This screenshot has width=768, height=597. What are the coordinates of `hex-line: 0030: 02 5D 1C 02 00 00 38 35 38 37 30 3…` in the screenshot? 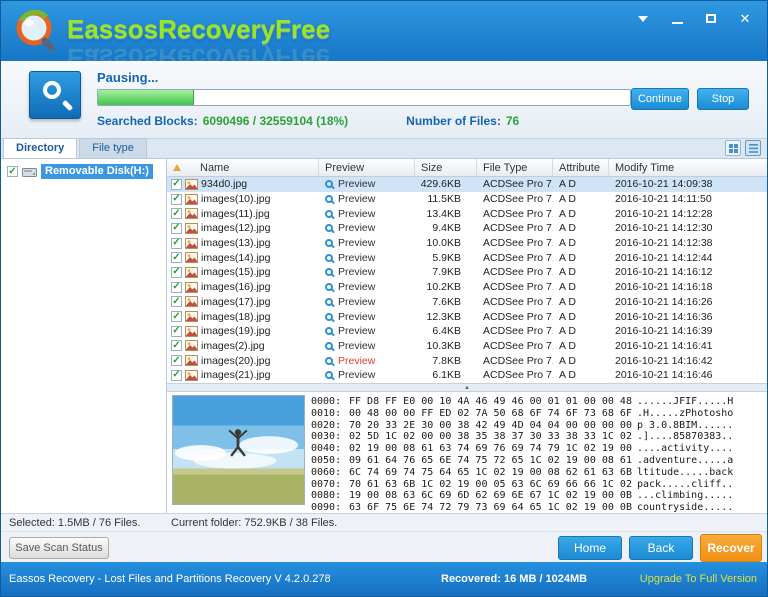 It's located at (539, 437).